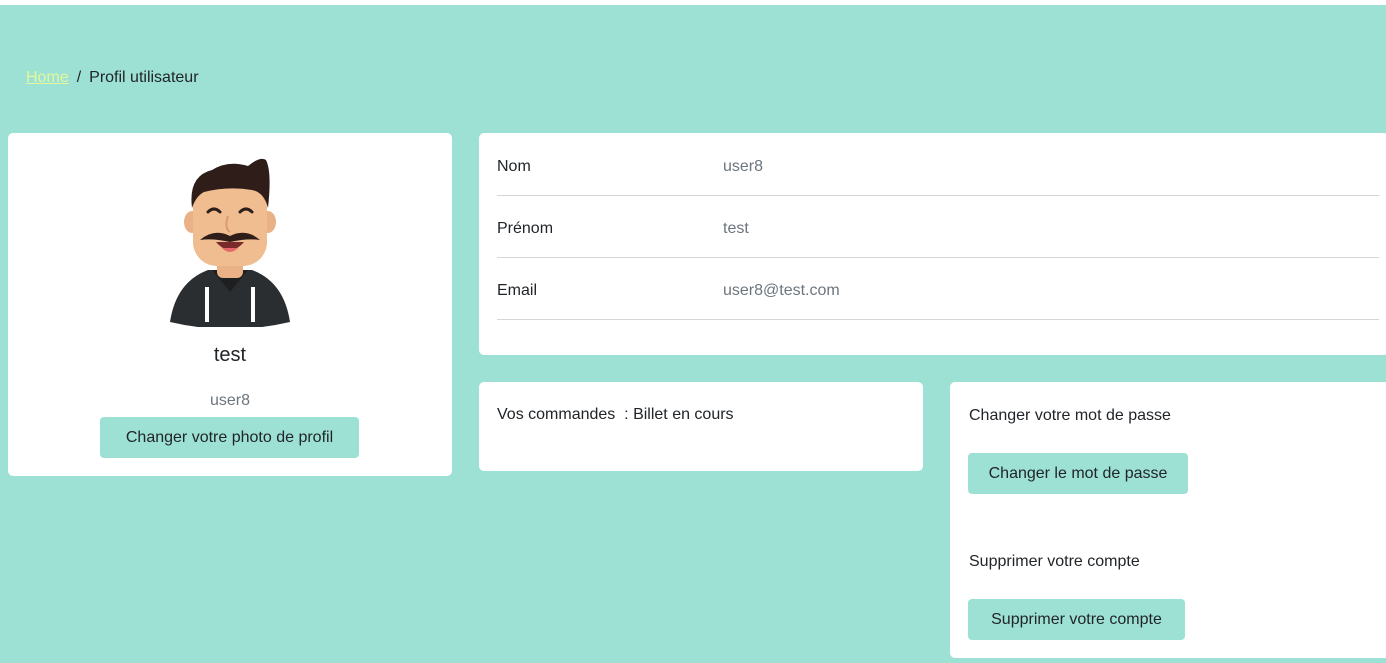 This screenshot has height=663, width=1386. I want to click on orders-status: Vos commandes : Billet en cours, so click(615, 414).